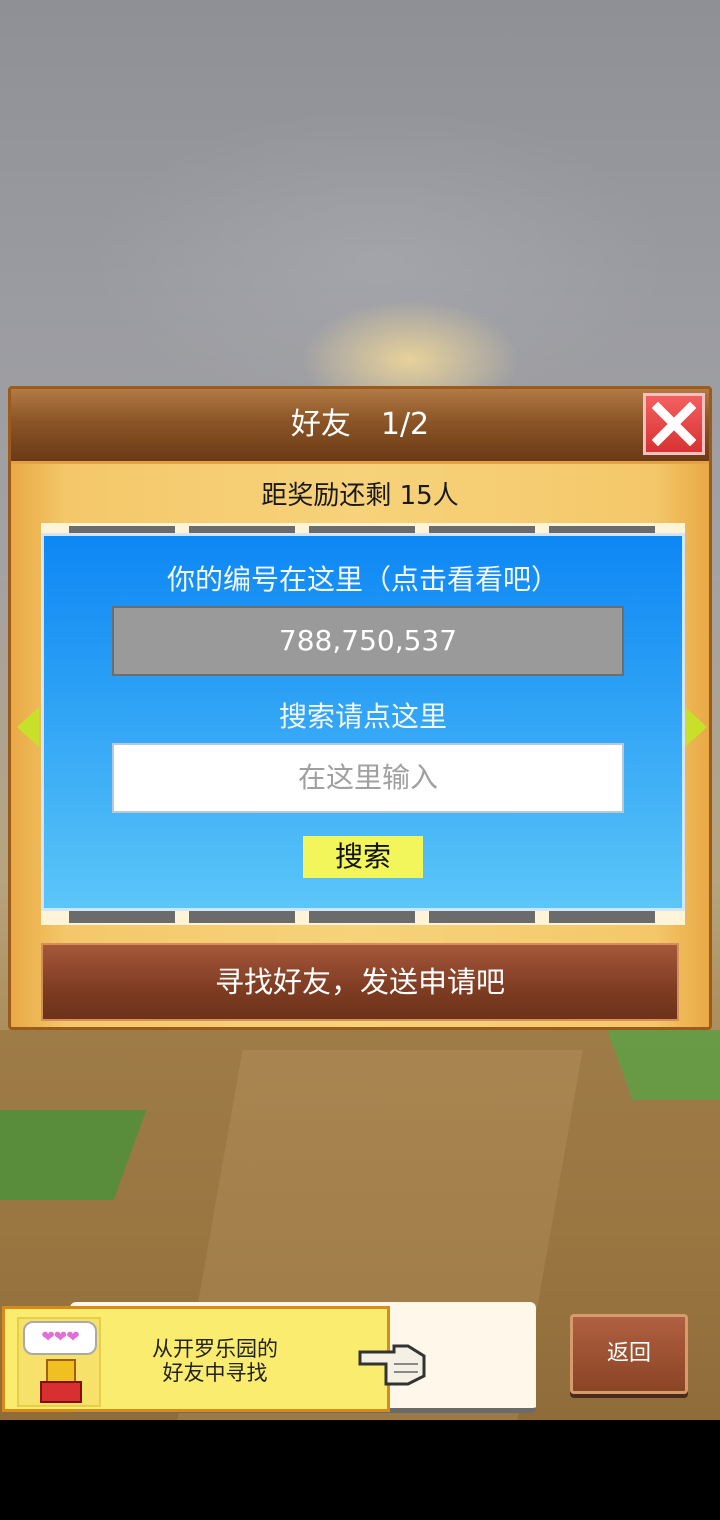 This screenshot has width=720, height=1520. I want to click on back-button: 返回, so click(629, 1354).